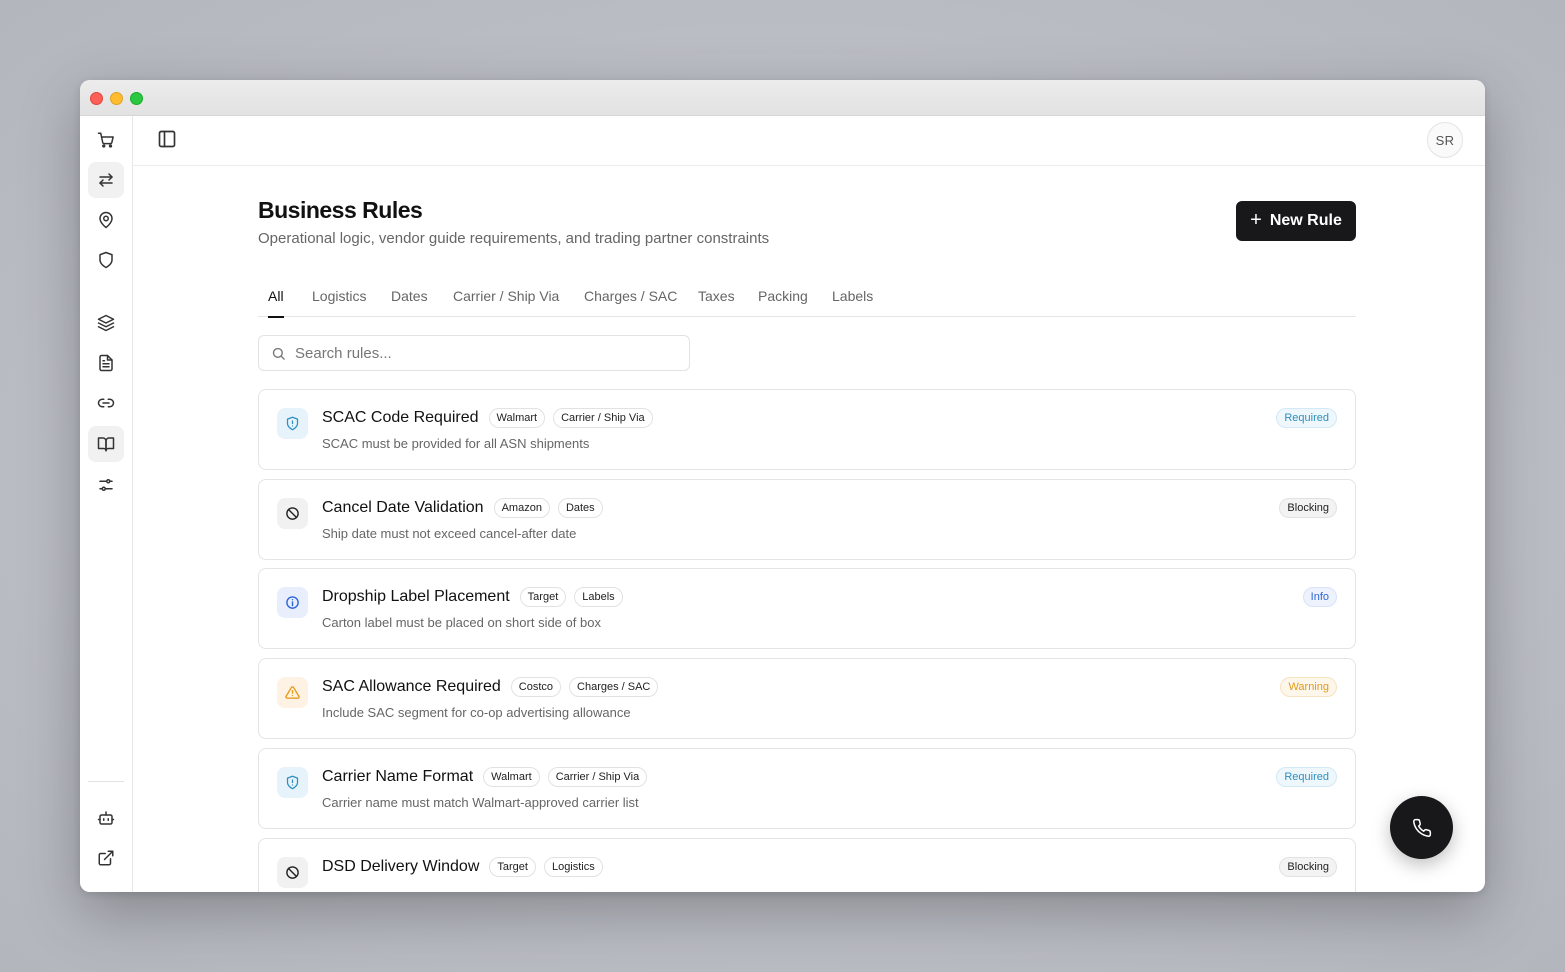  I want to click on top-bar: SR, so click(809, 141).